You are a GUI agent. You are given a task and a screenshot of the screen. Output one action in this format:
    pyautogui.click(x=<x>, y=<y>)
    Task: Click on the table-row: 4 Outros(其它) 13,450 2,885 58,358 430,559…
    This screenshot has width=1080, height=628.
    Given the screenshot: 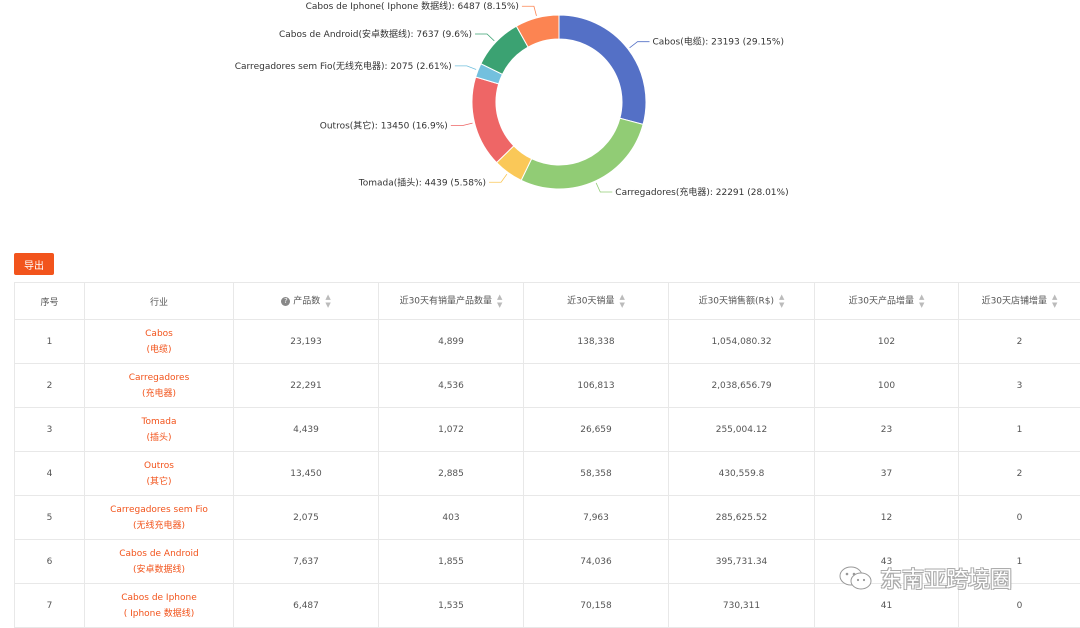 What is the action you would take?
    pyautogui.click(x=547, y=474)
    